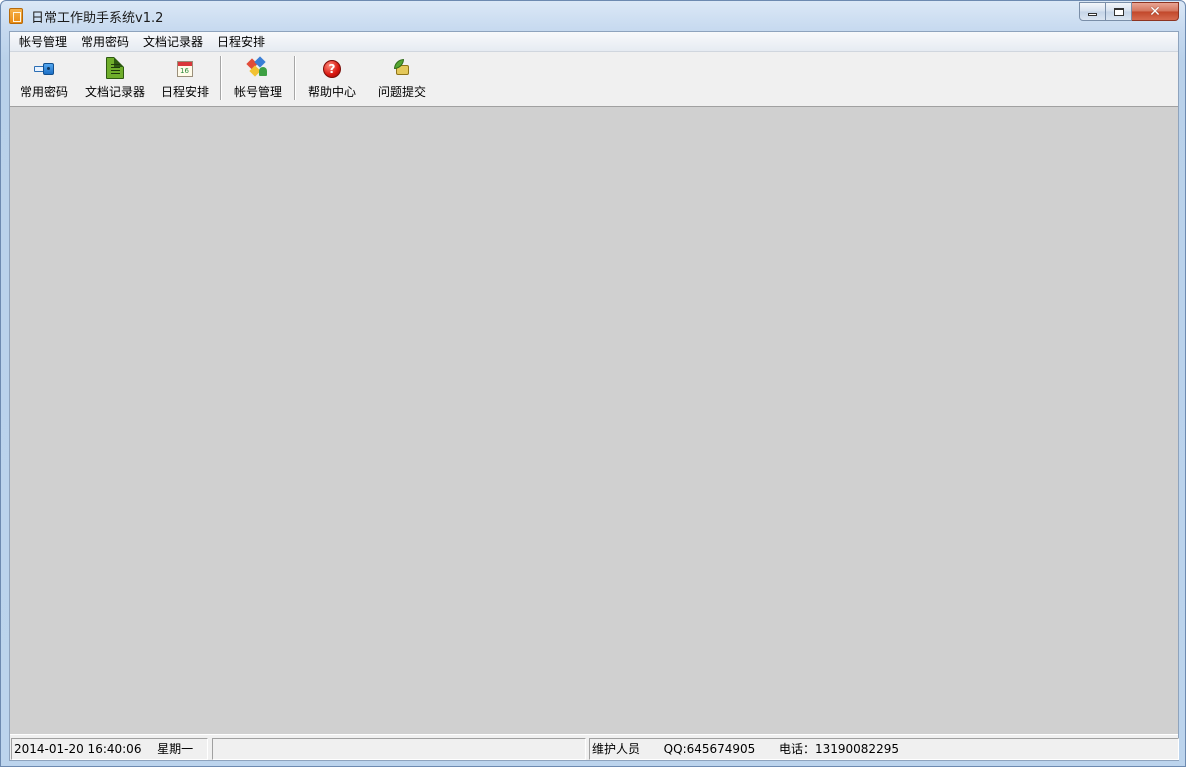 The height and width of the screenshot is (767, 1186). I want to click on document-icon, so click(115, 68).